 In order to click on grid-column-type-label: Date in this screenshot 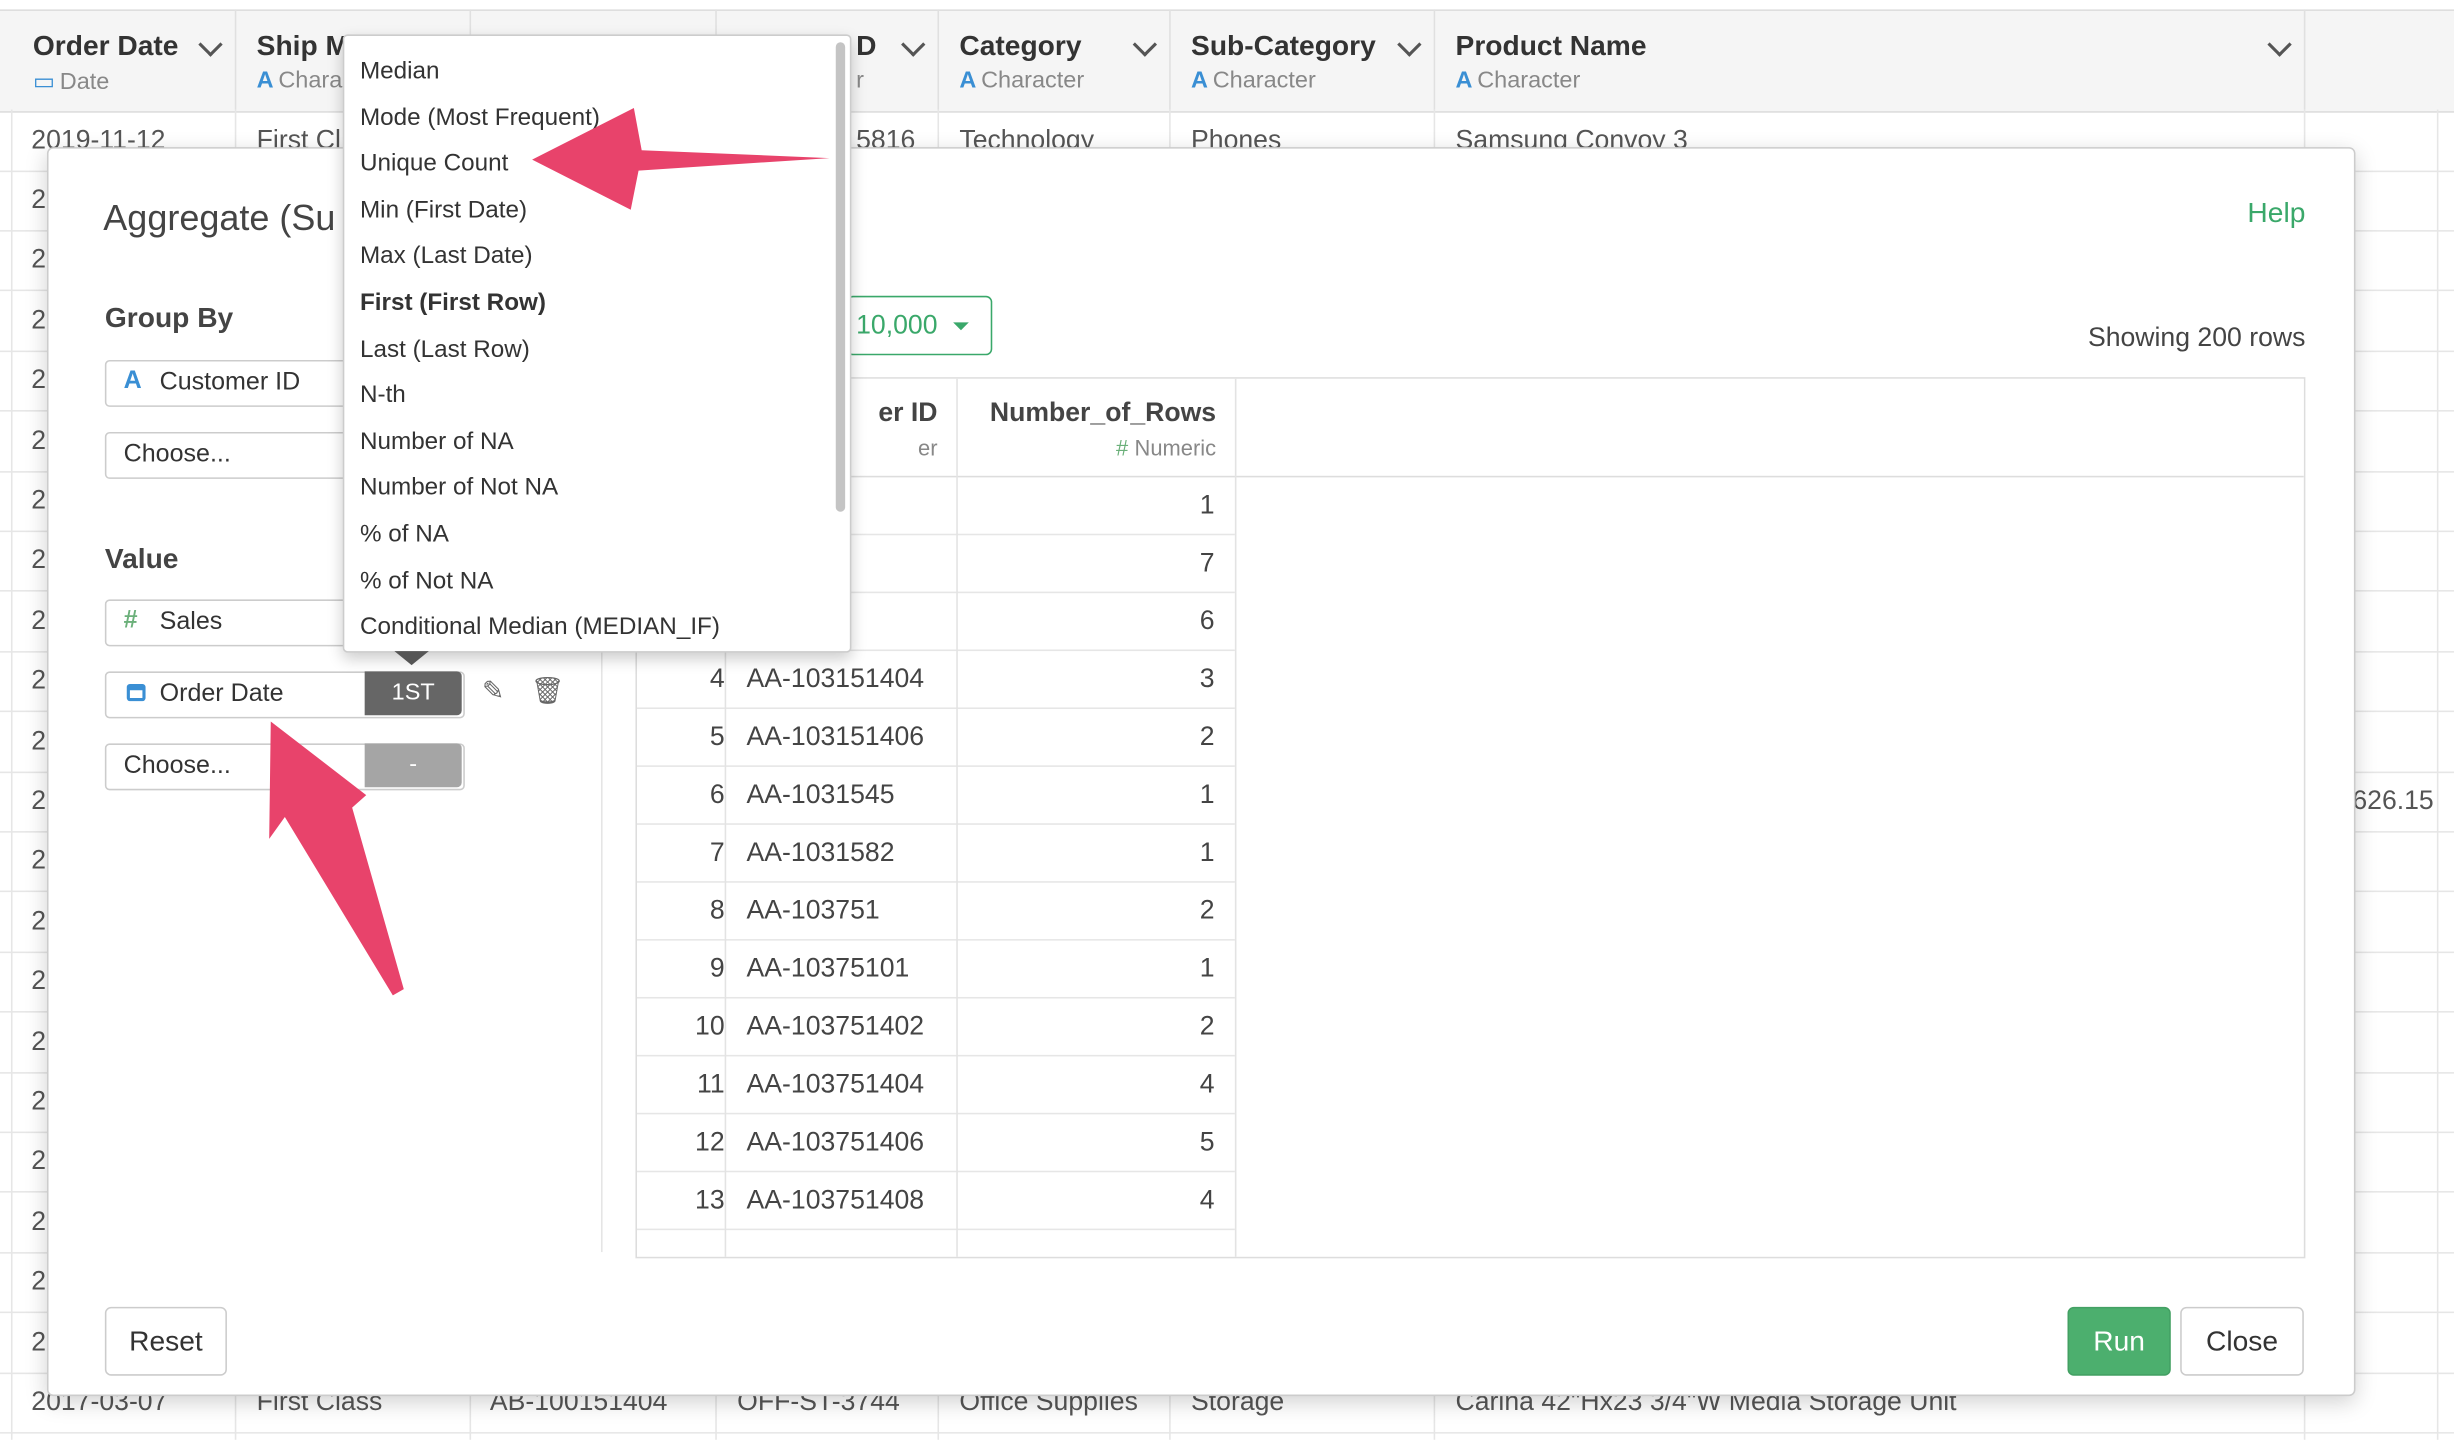, I will do `click(84, 82)`.